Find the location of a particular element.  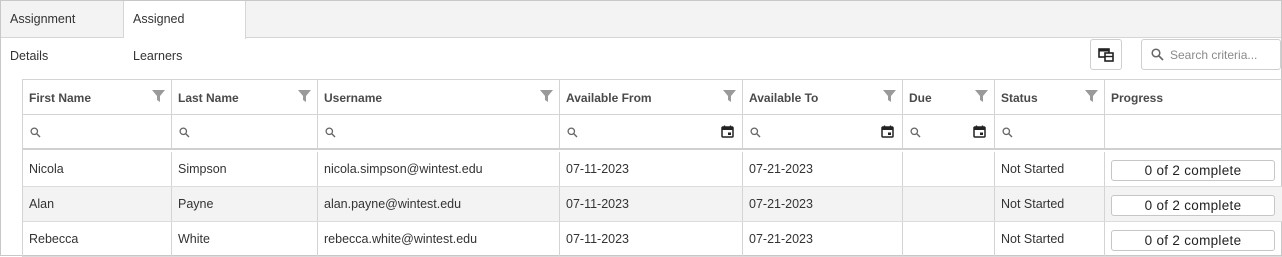

filter-cell-first-name is located at coordinates (97, 131).